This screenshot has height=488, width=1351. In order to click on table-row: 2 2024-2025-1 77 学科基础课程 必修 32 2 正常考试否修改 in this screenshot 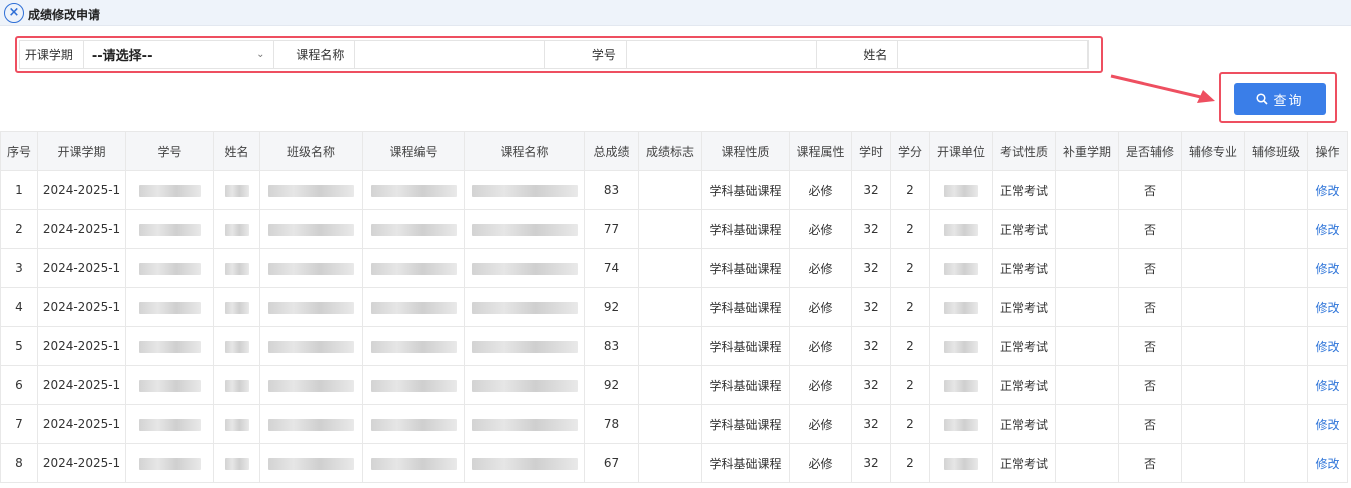, I will do `click(674, 229)`.